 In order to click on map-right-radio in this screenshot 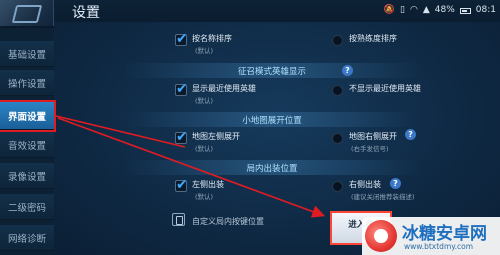, I will do `click(337, 138)`.